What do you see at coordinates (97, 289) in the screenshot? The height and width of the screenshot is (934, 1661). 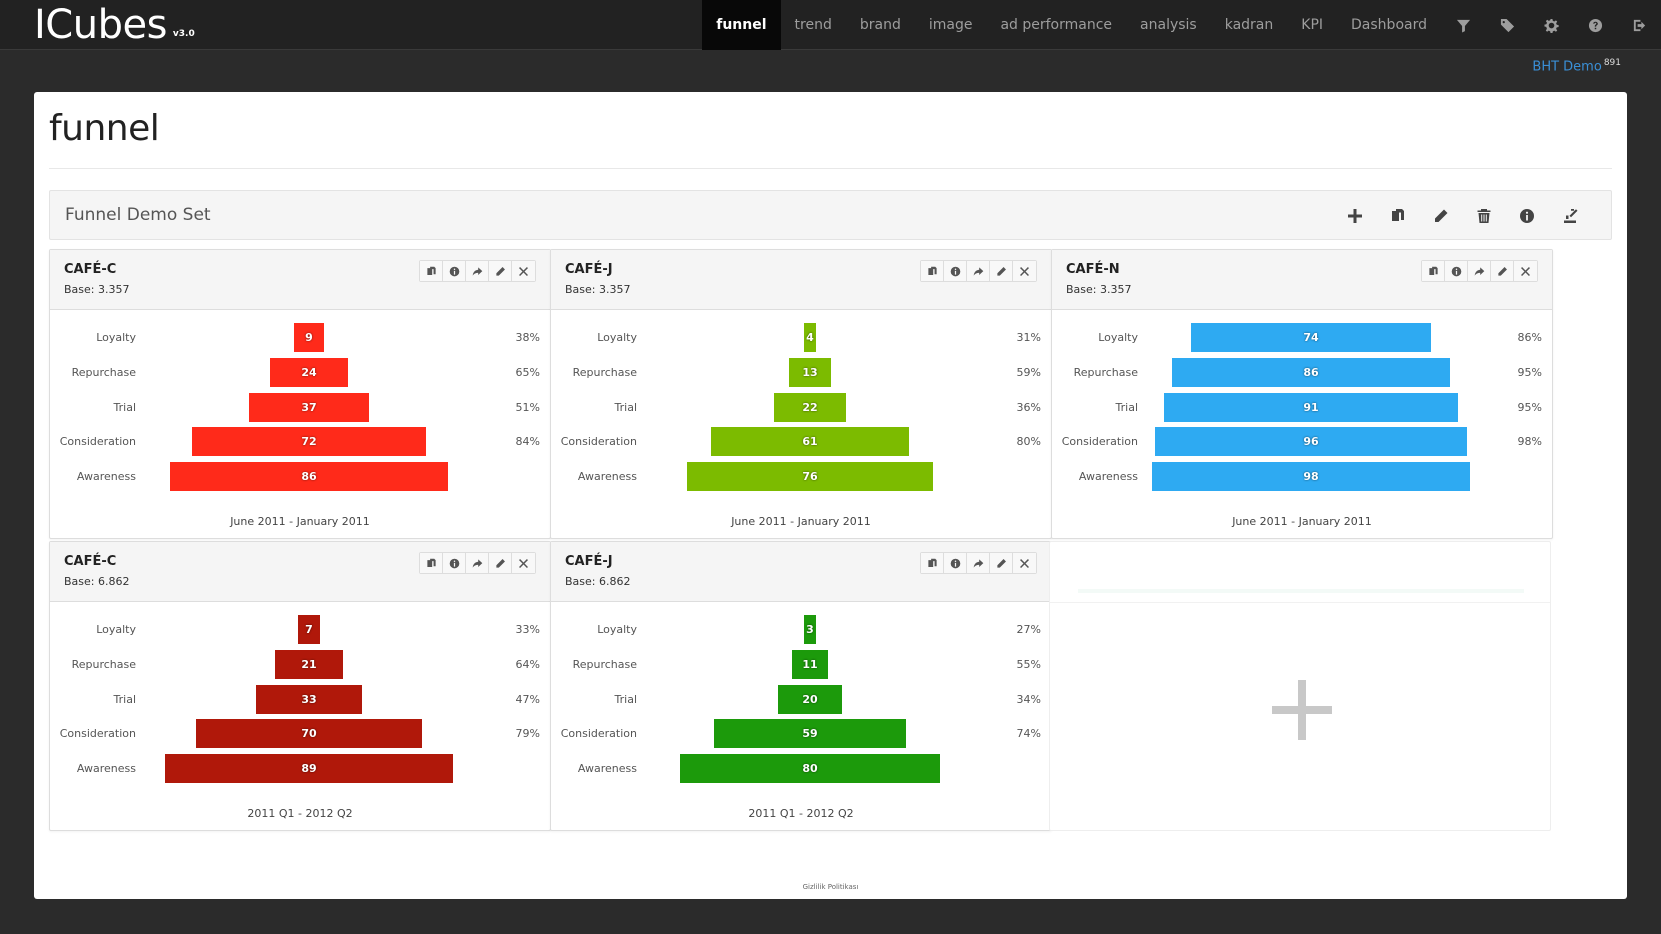 I see `card-base: Base: 3.357` at bounding box center [97, 289].